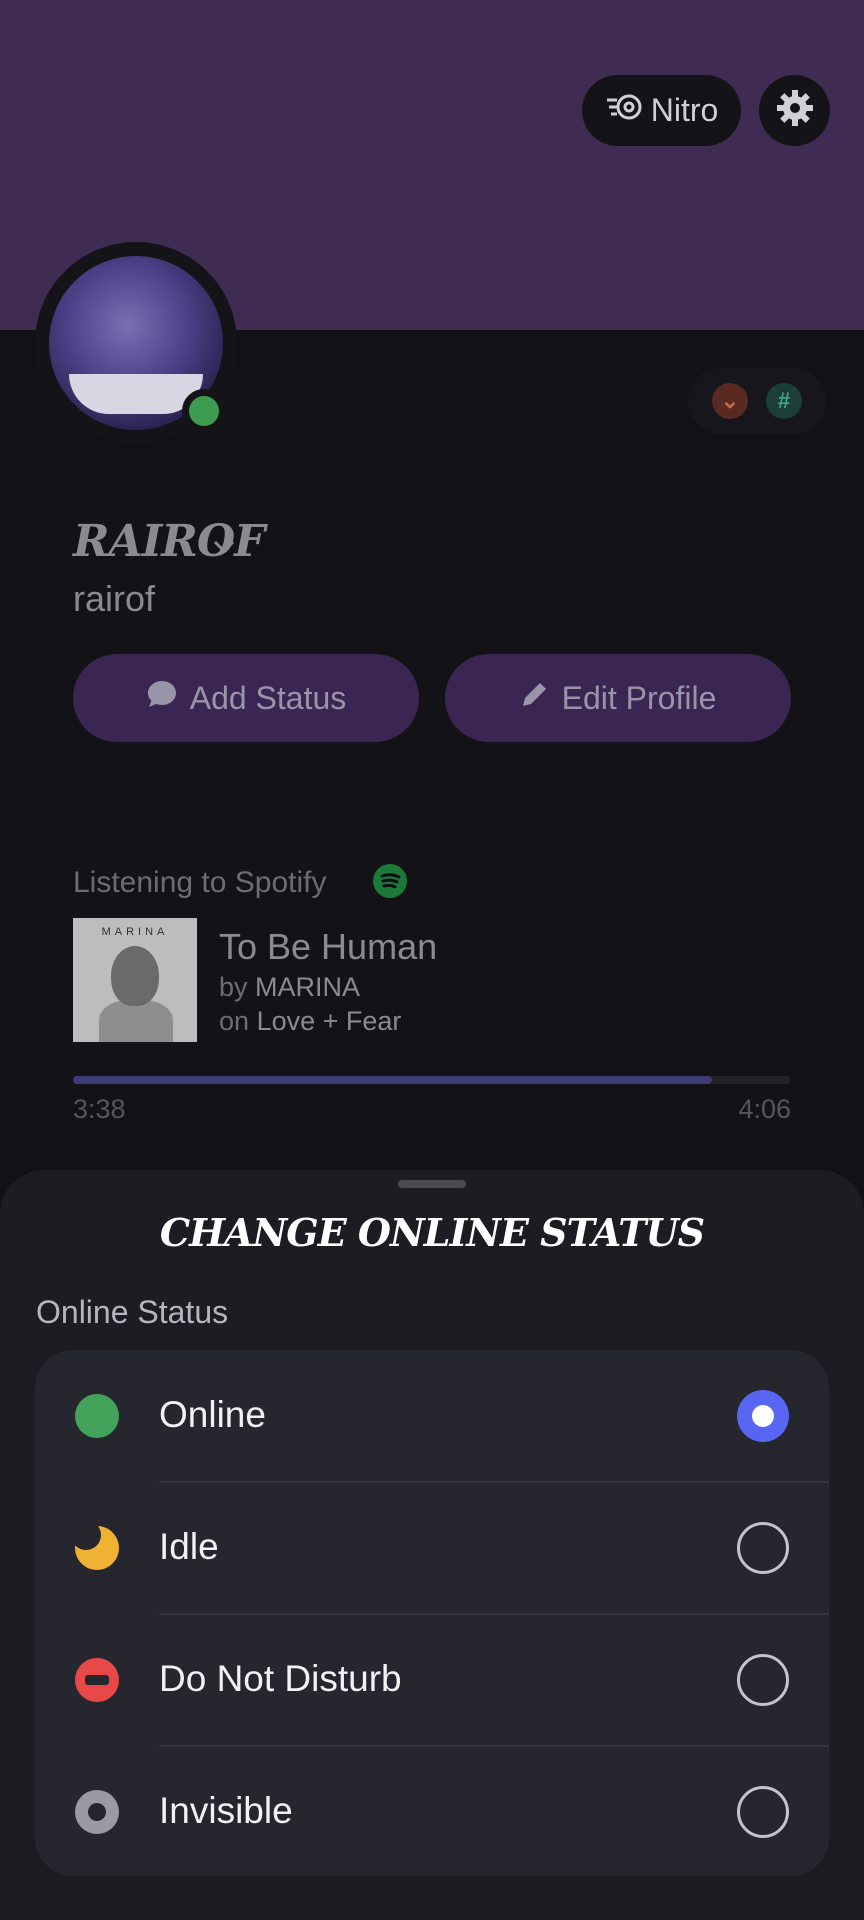 This screenshot has width=864, height=1920. I want to click on album-art-text: MARINA, so click(135, 932).